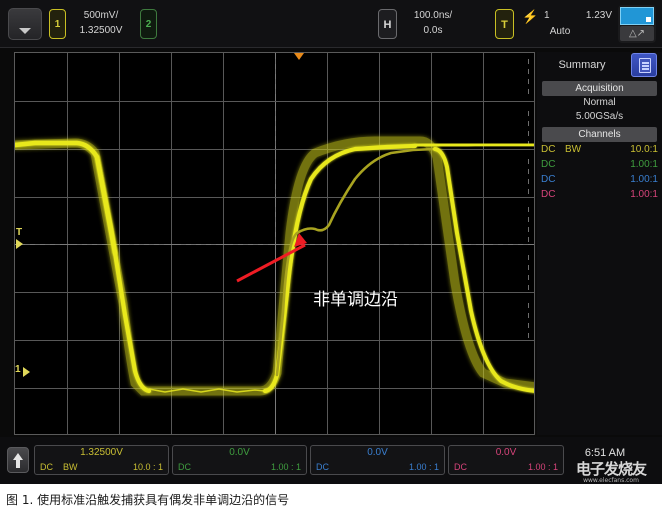 The height and width of the screenshot is (516, 662). I want to click on horizontal-label: H, so click(387, 25).